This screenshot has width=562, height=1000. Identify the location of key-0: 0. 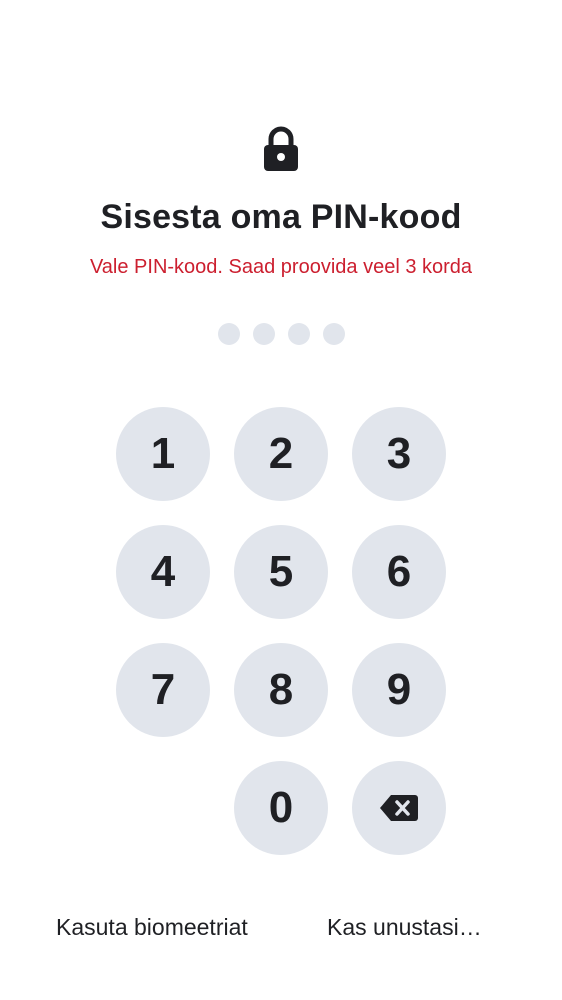
(281, 808).